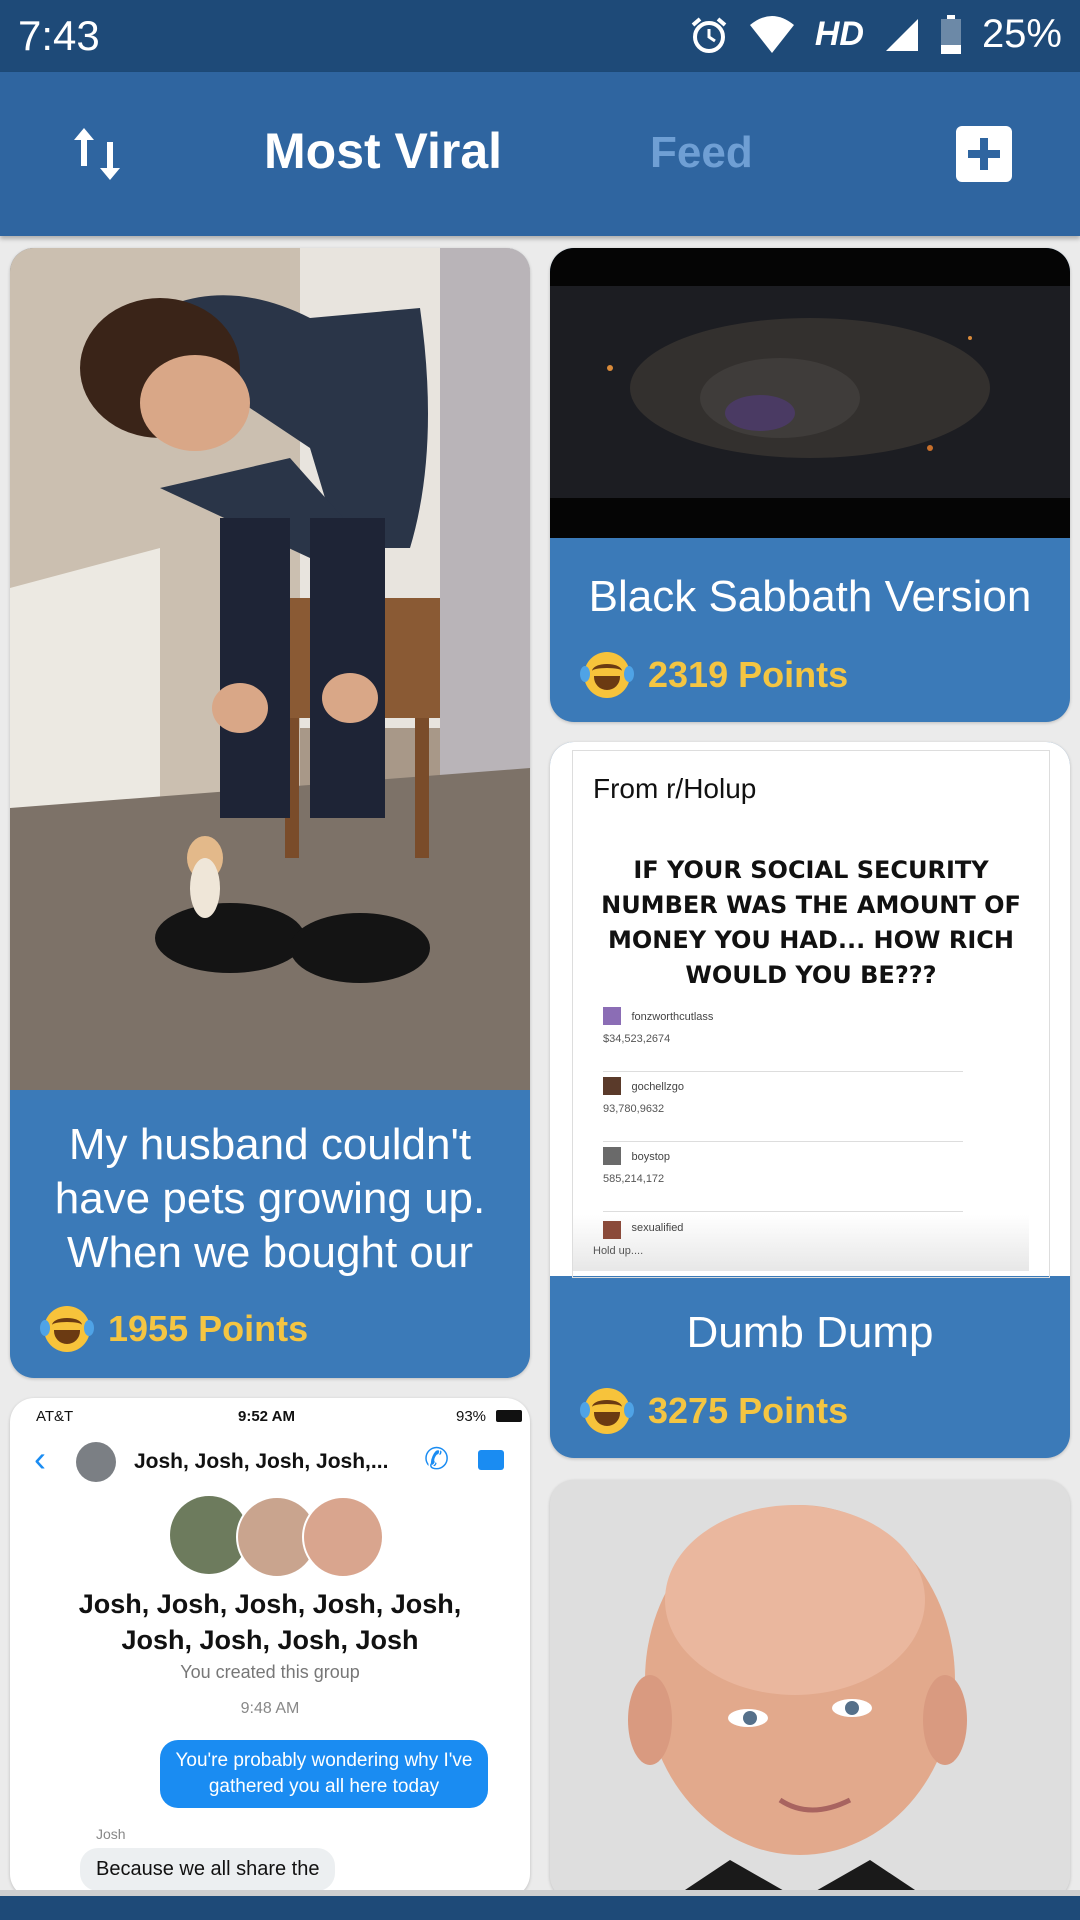  I want to click on reply-item: gochellzgo 93,780,9632, so click(783, 1109).